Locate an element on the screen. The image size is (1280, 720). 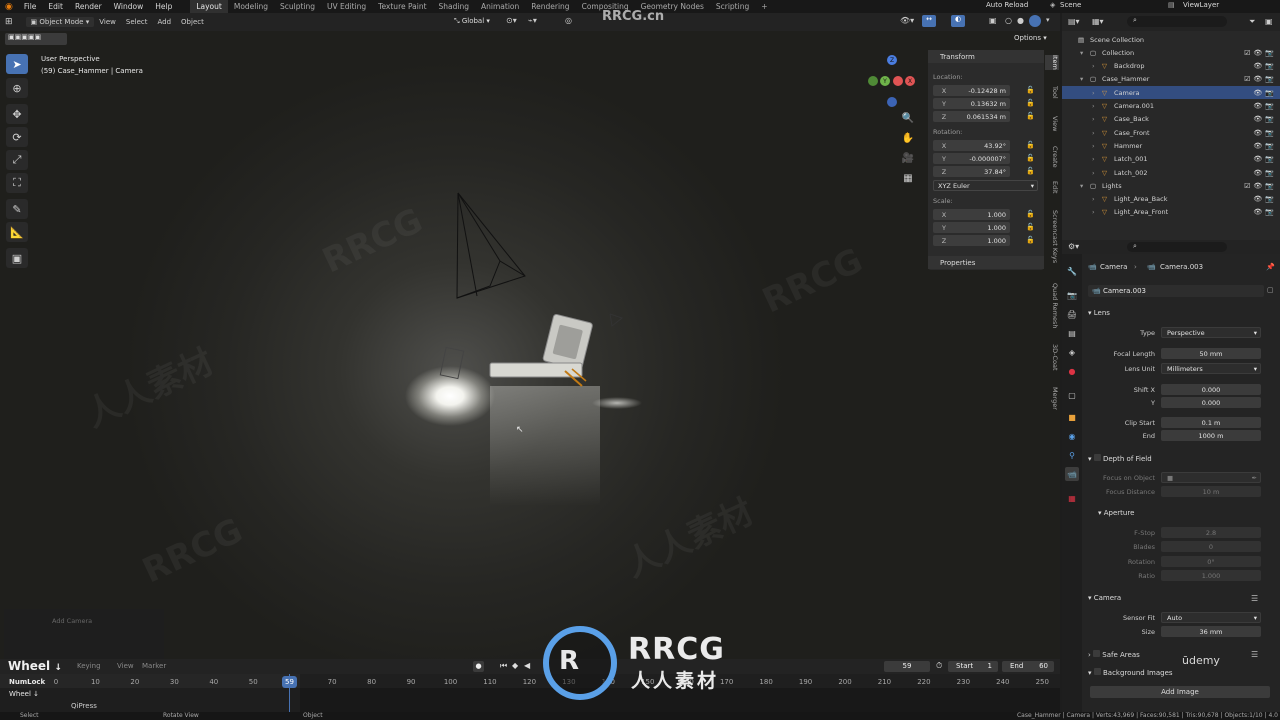
shading-options-icon: ▾ is located at coordinates (1048, 20).